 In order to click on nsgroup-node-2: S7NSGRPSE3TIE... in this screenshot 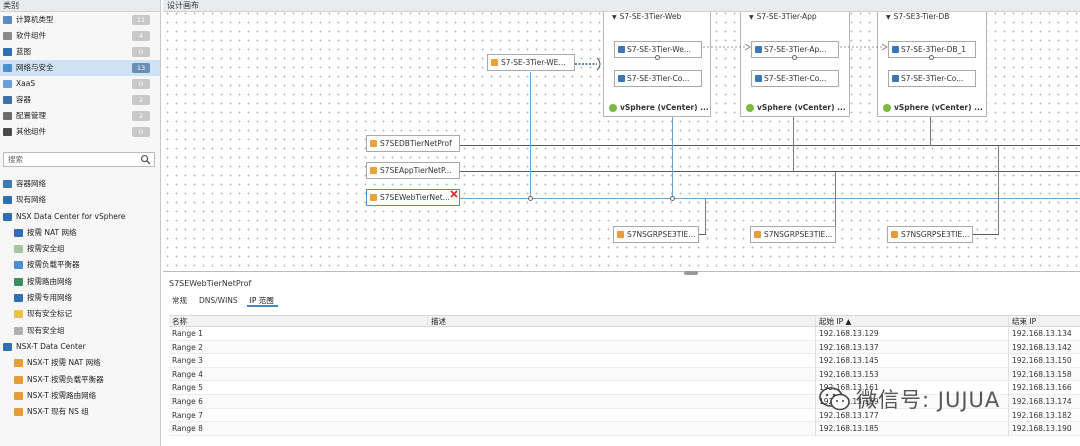, I will do `click(793, 234)`.